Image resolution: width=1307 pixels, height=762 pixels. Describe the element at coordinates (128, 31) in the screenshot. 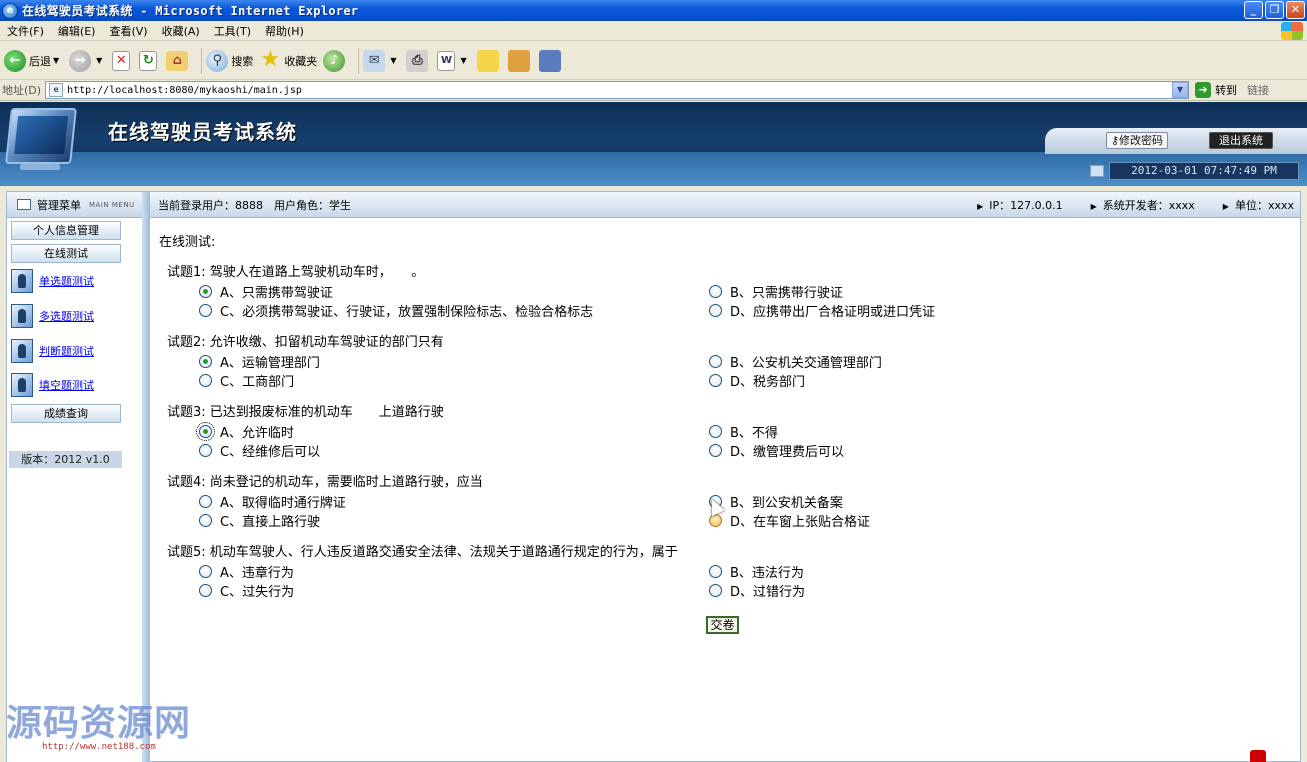

I see `menu-view: 查看(V)` at that location.